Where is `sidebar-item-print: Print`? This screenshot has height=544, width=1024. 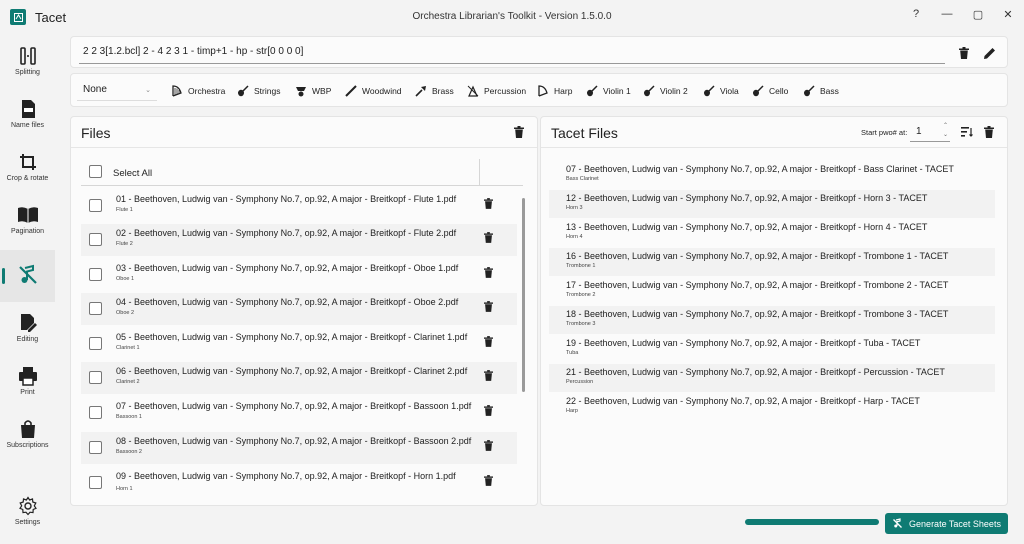 sidebar-item-print: Print is located at coordinates (27, 388).